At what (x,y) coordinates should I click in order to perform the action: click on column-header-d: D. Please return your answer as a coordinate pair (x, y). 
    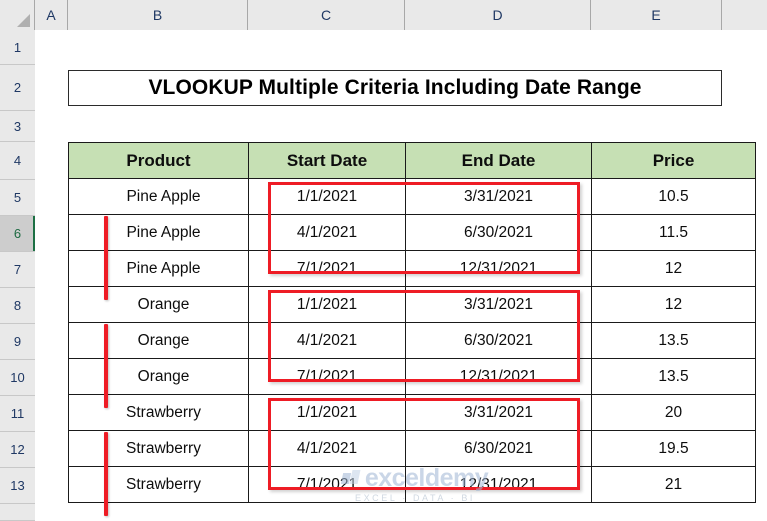
    Looking at the image, I should click on (498, 15).